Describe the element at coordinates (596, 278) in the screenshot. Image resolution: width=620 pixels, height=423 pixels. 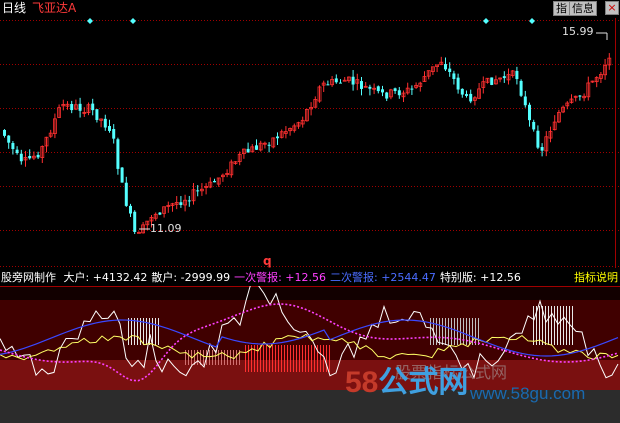
I see `indicator-help-button: 指标说明` at that location.